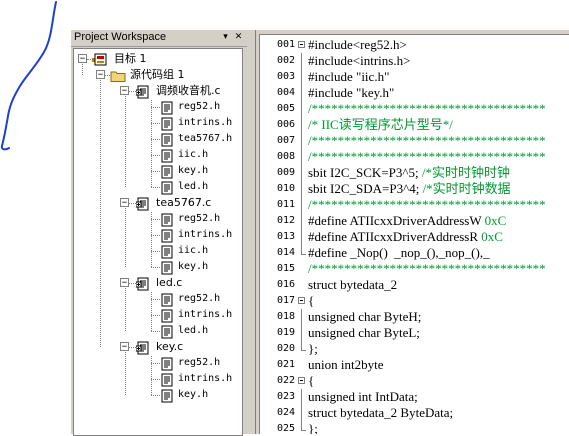  What do you see at coordinates (286, 412) in the screenshot?
I see `line-number: 024` at bounding box center [286, 412].